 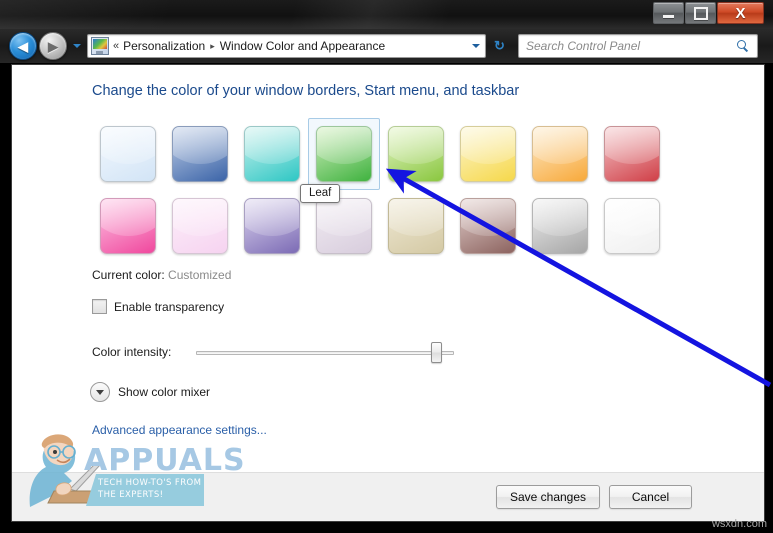 I want to click on color-swatch-violet, so click(x=272, y=226).